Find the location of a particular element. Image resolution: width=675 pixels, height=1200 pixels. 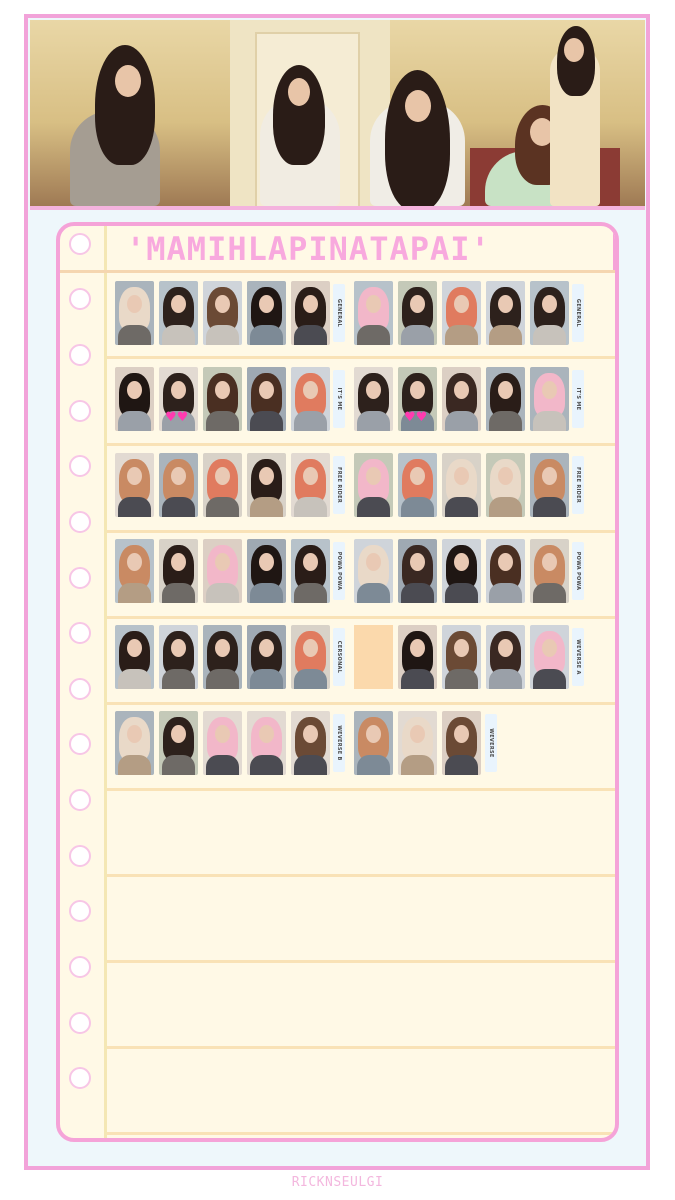

title-bar: 'MAMIHLAPINATAPAI' is located at coordinates (337, 249).